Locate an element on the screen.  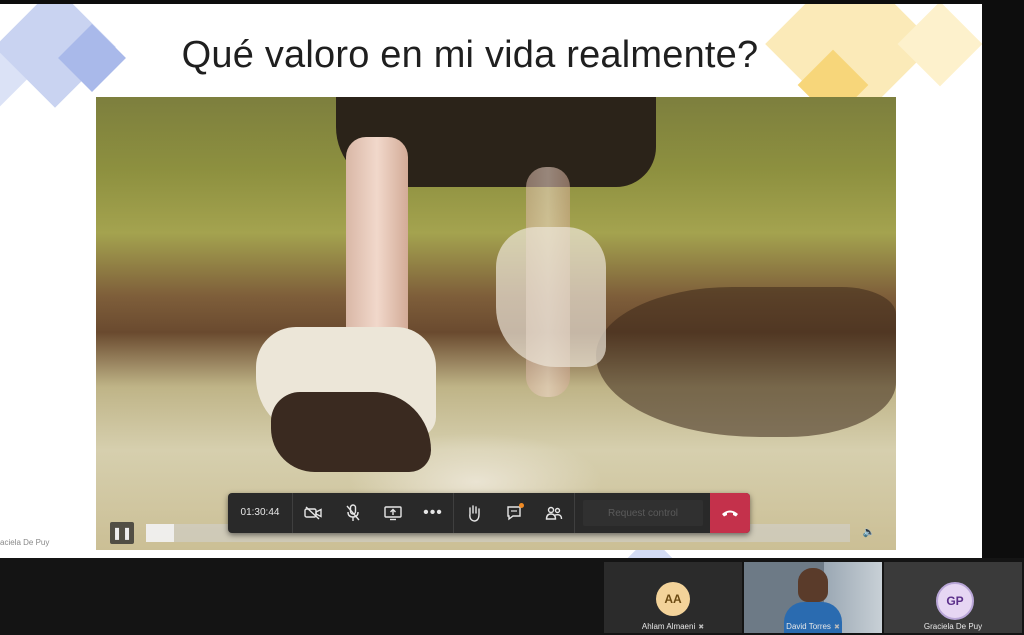
presenter-tag: aciela De Puy is located at coordinates (25, 542).